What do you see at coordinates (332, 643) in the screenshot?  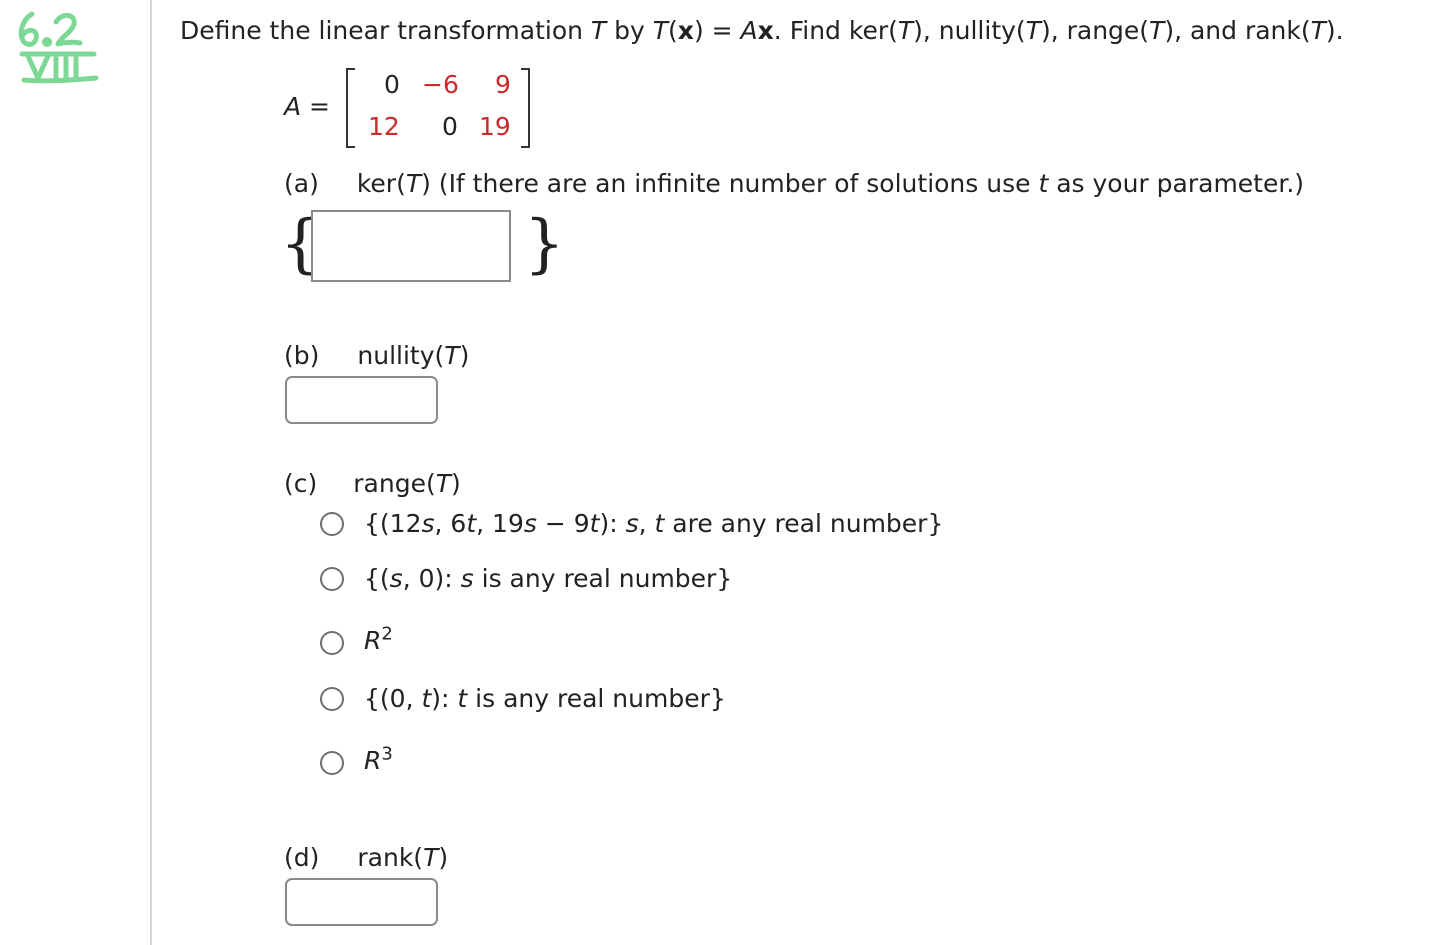 I see `range-option-3-radio` at bounding box center [332, 643].